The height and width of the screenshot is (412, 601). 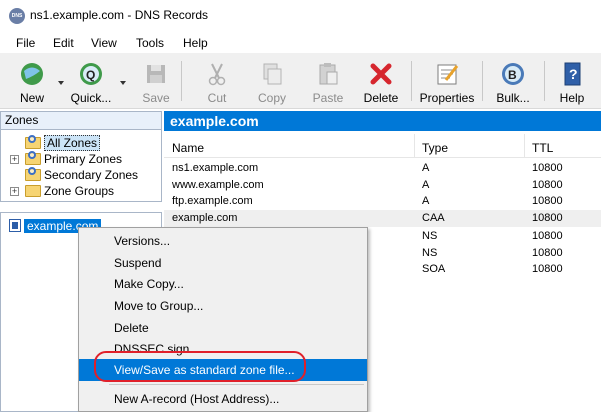 What do you see at coordinates (218, 185) in the screenshot?
I see `record-name: www.example.com` at bounding box center [218, 185].